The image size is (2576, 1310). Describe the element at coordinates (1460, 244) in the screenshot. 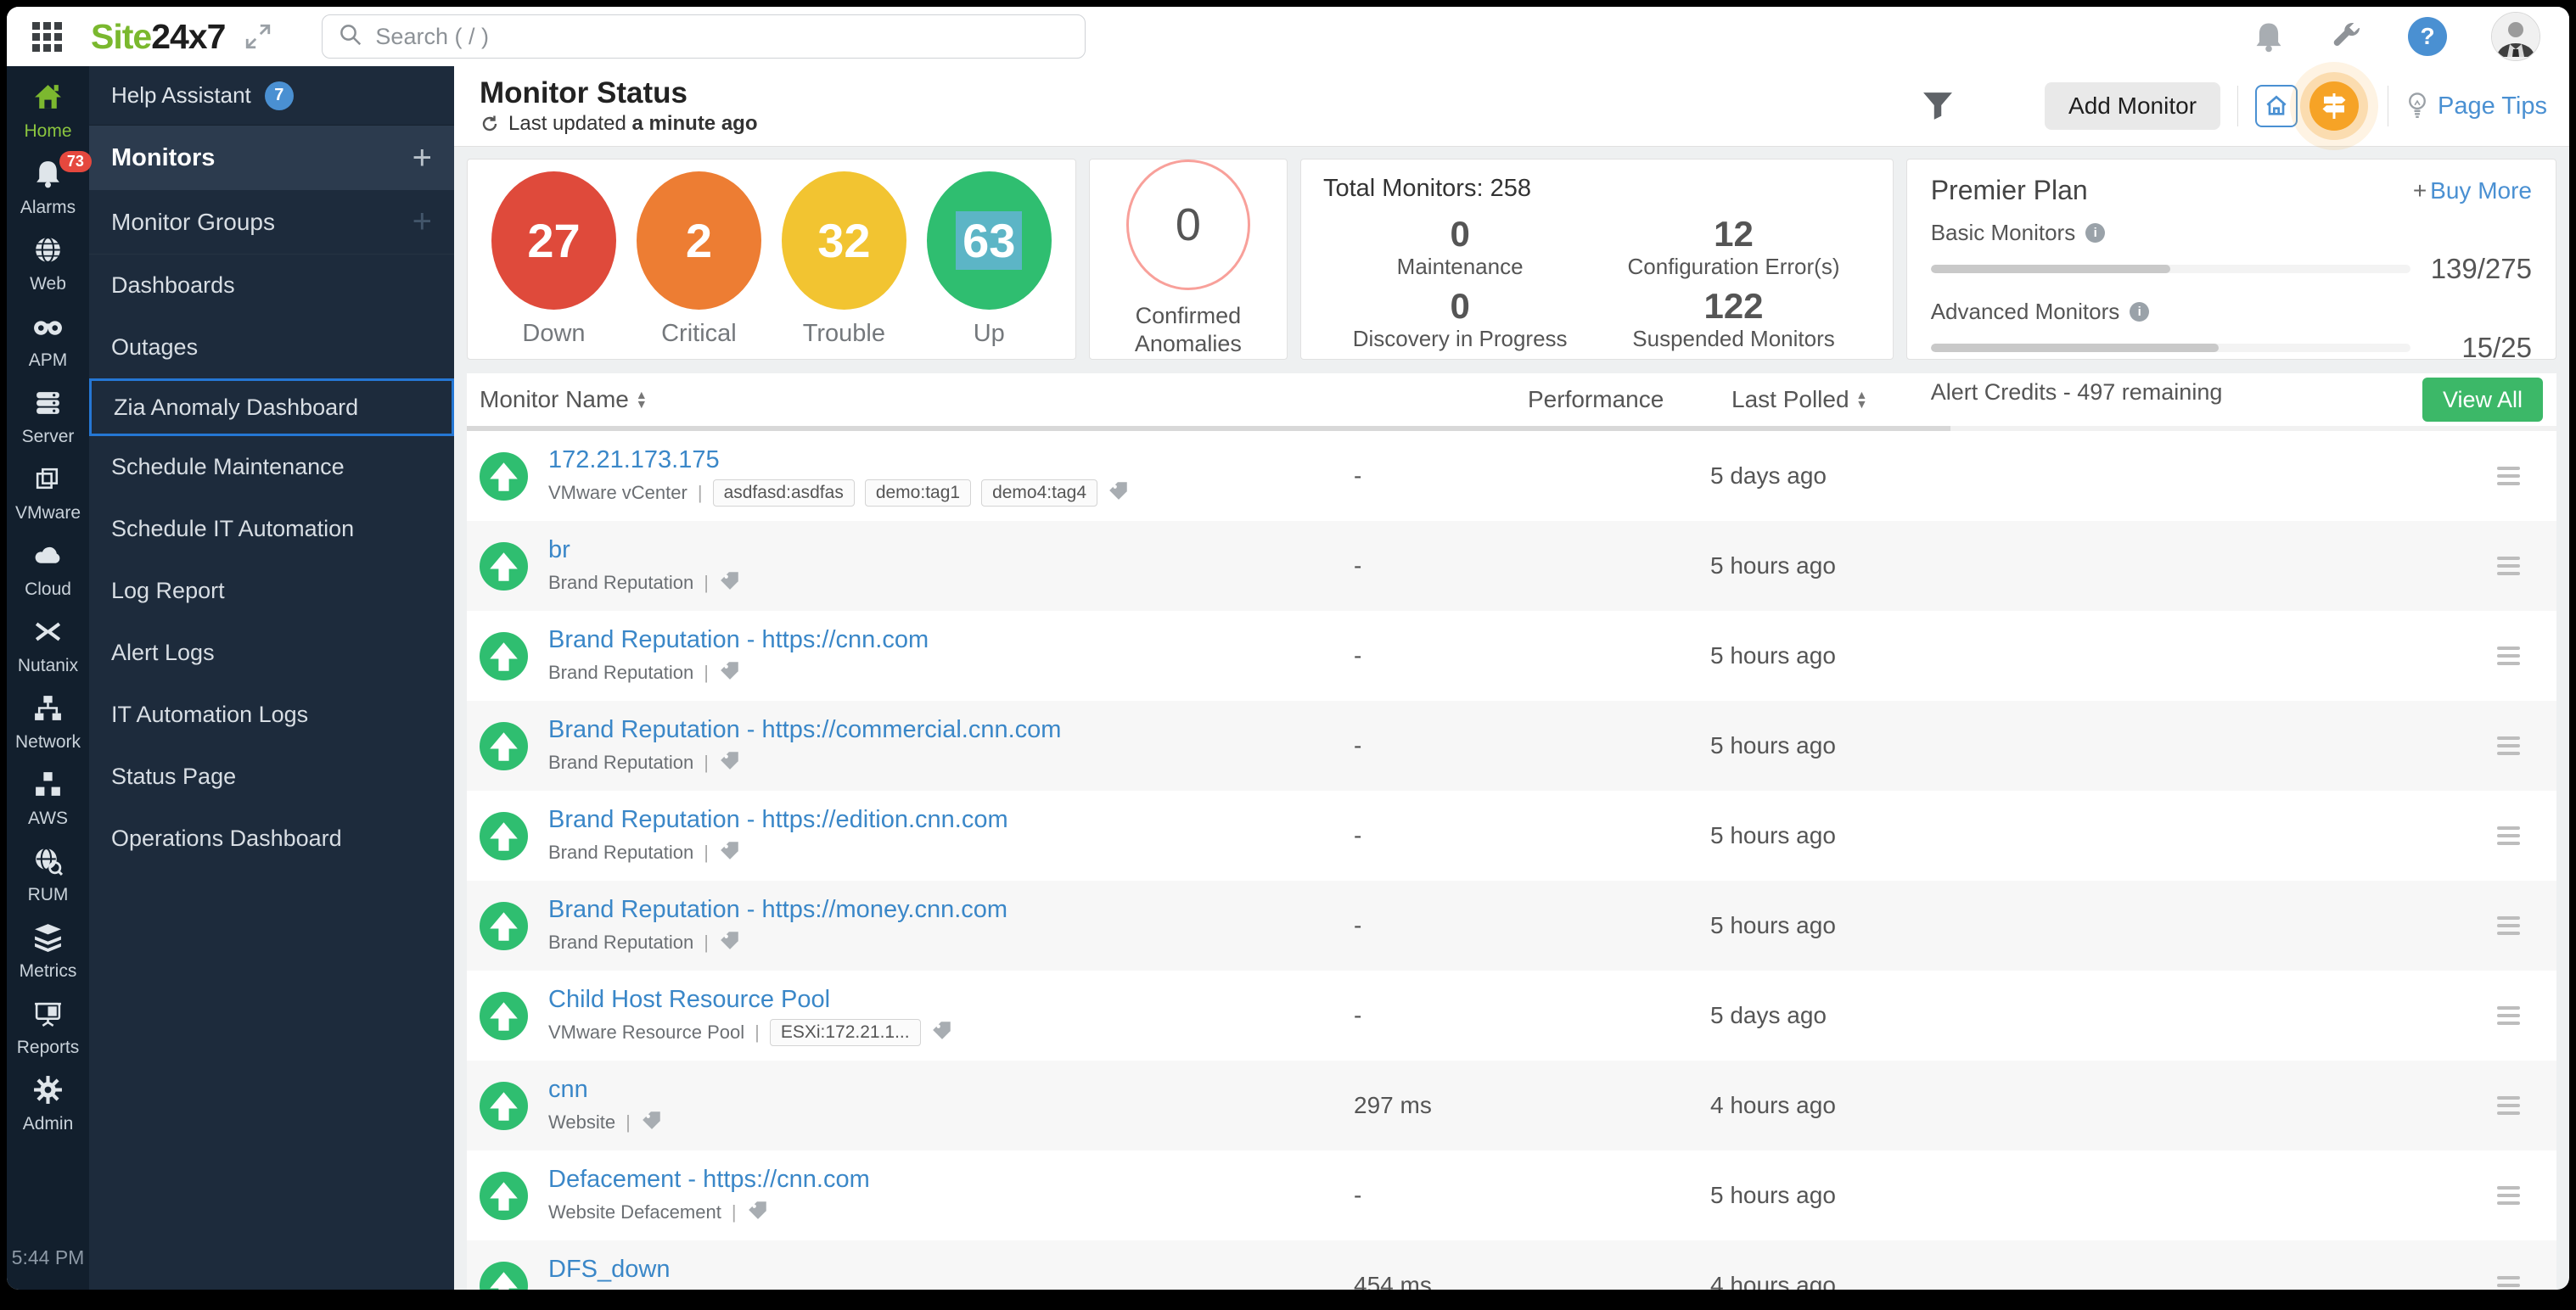

I see `total-stat-maintenance: 0 Maintenance` at that location.